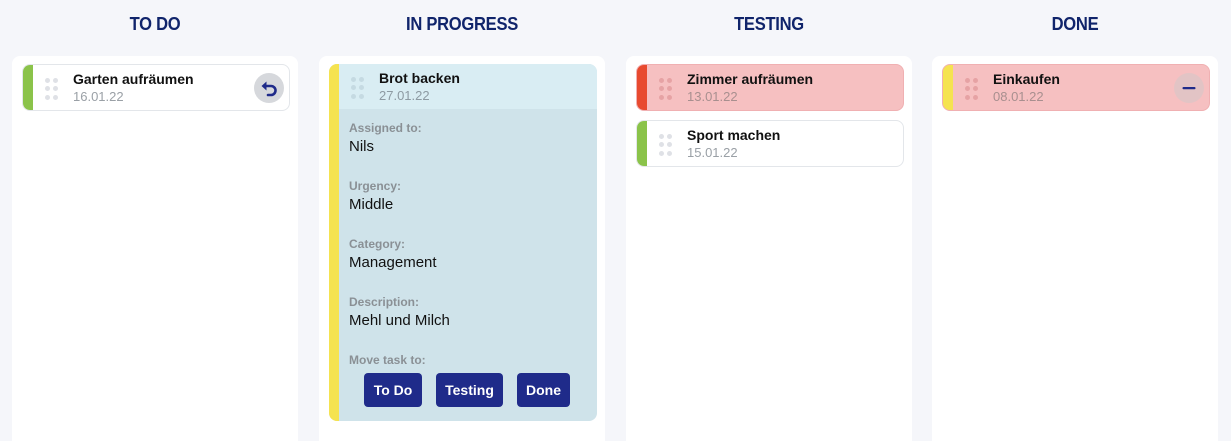 The image size is (1231, 441). I want to click on task-date: 08.01.22, so click(1018, 96).